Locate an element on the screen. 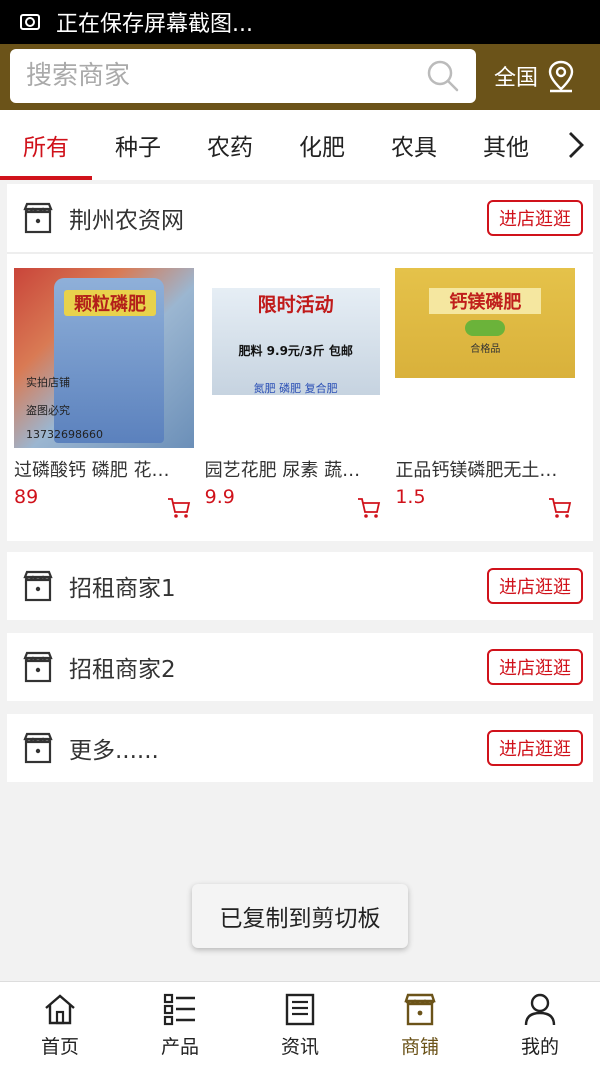 The width and height of the screenshot is (600, 1067). tab-all: 所有 is located at coordinates (46, 145).